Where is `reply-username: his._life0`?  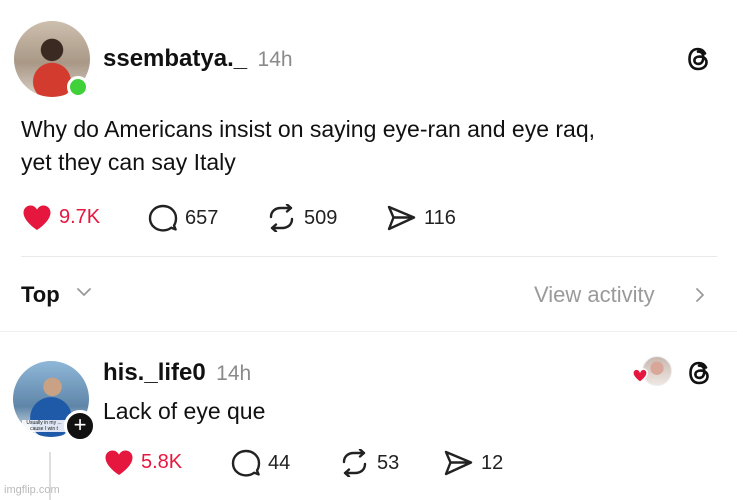
reply-username: his._life0 is located at coordinates (154, 372).